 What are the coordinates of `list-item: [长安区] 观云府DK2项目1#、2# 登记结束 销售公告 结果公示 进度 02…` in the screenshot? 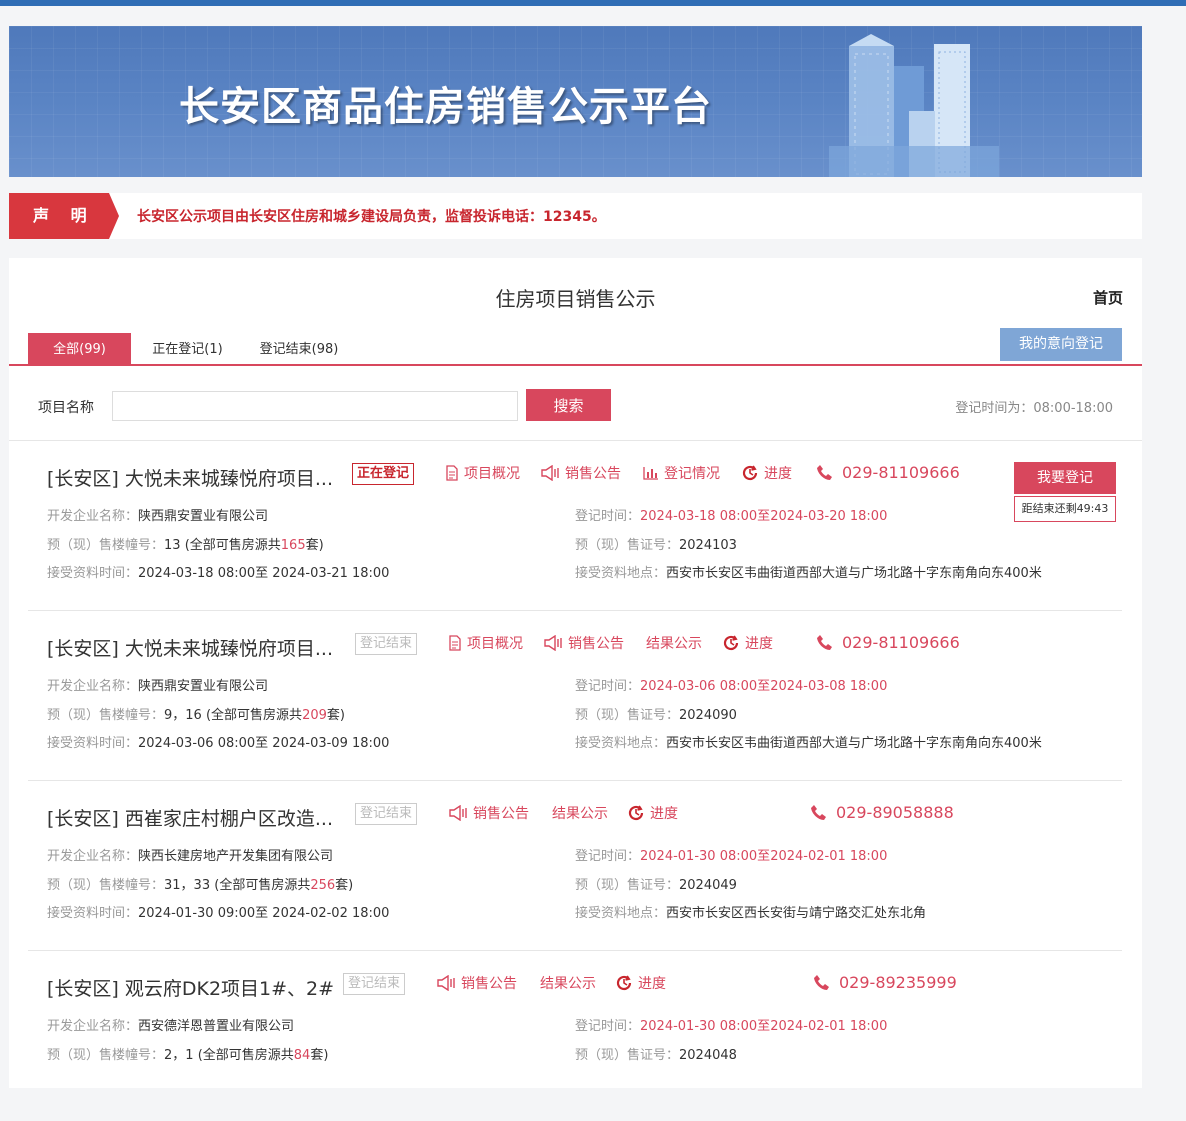 It's located at (575, 1036).